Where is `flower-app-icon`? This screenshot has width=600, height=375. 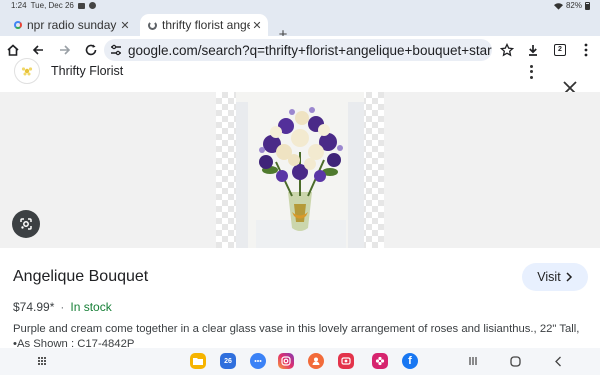
flower-app-icon is located at coordinates (380, 361).